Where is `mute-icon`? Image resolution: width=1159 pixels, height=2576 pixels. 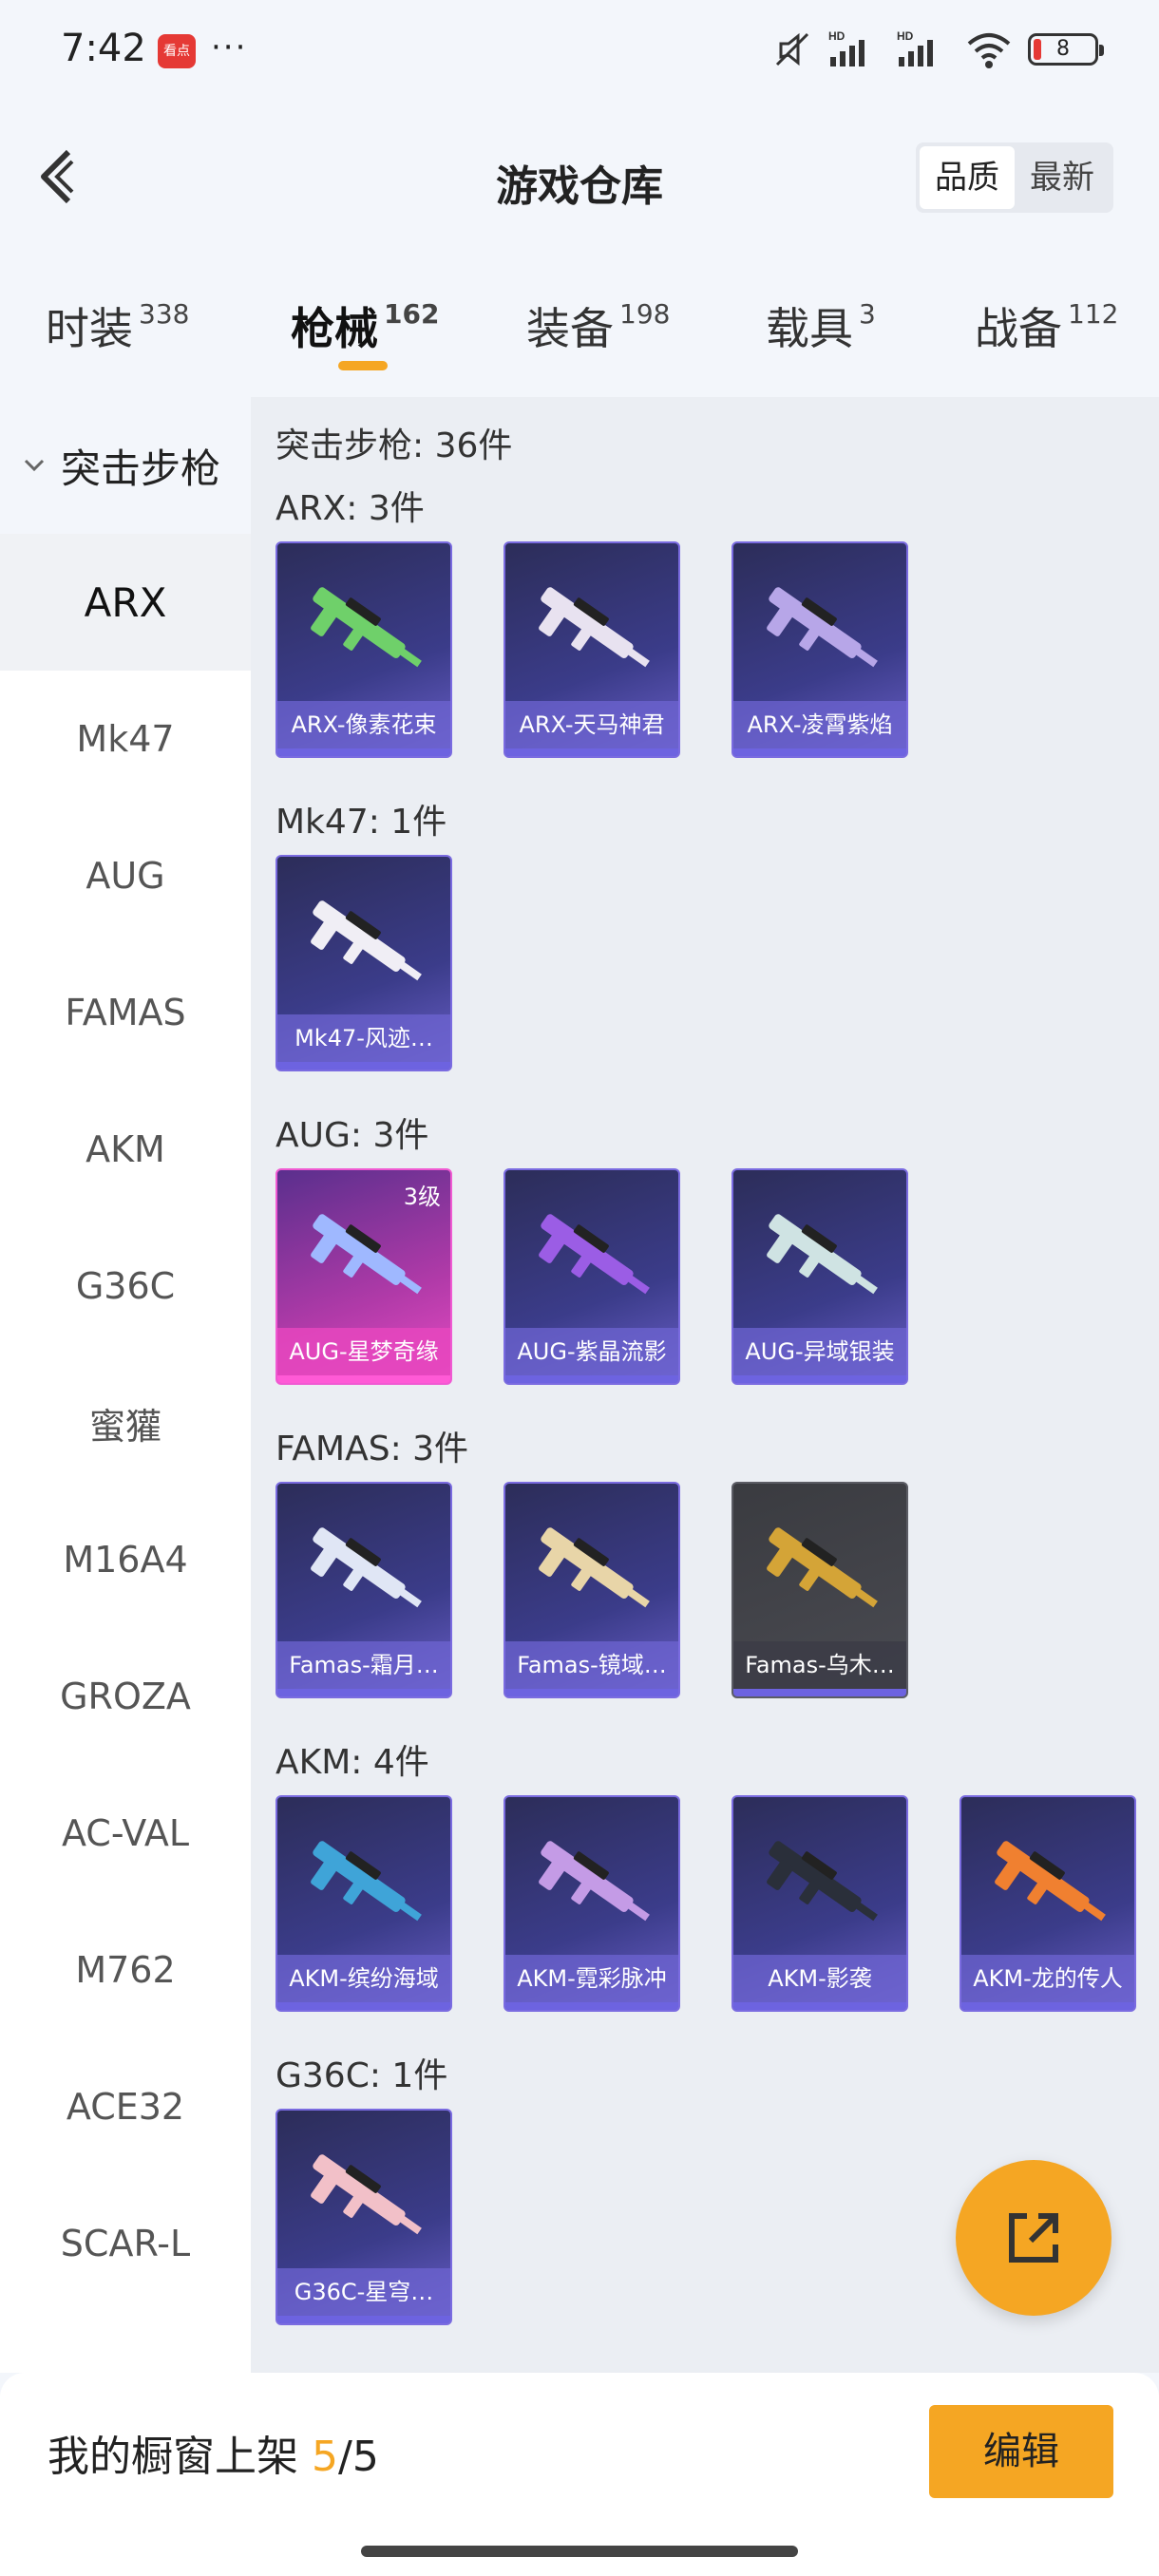
mute-icon is located at coordinates (792, 49).